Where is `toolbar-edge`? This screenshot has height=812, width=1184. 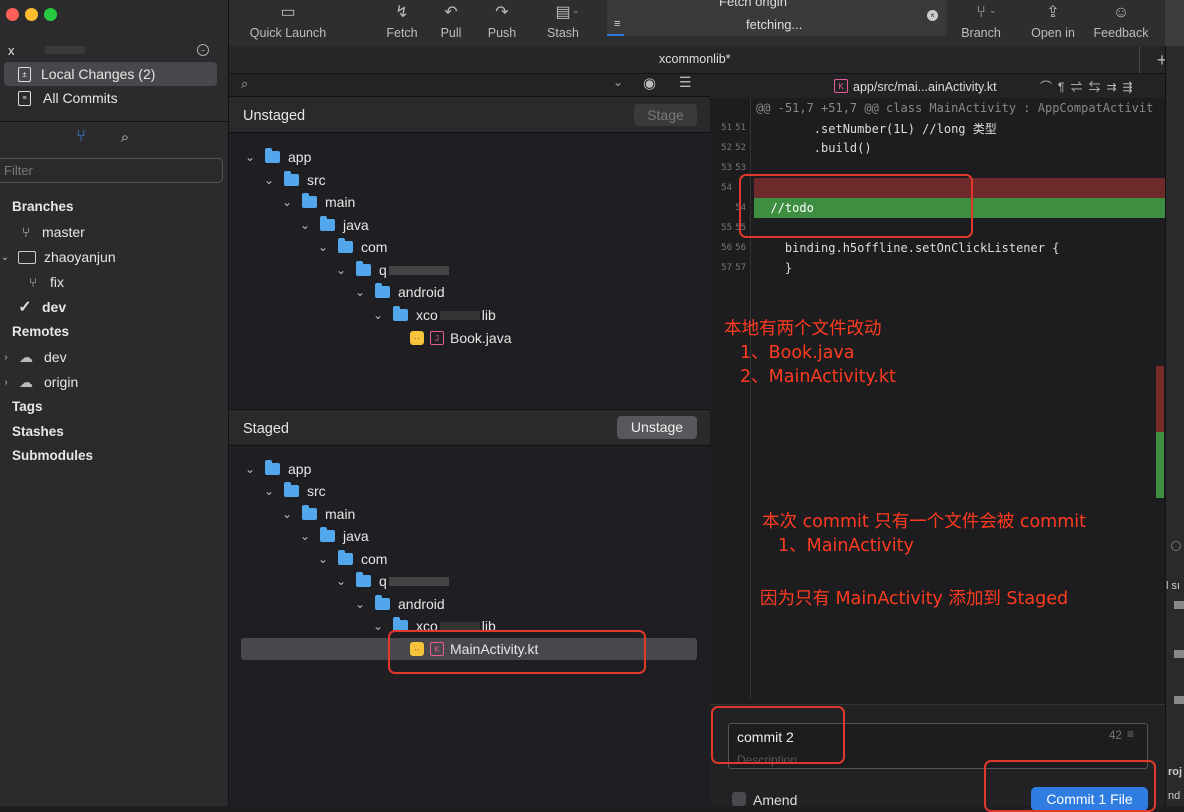 toolbar-edge is located at coordinates (1174, 23).